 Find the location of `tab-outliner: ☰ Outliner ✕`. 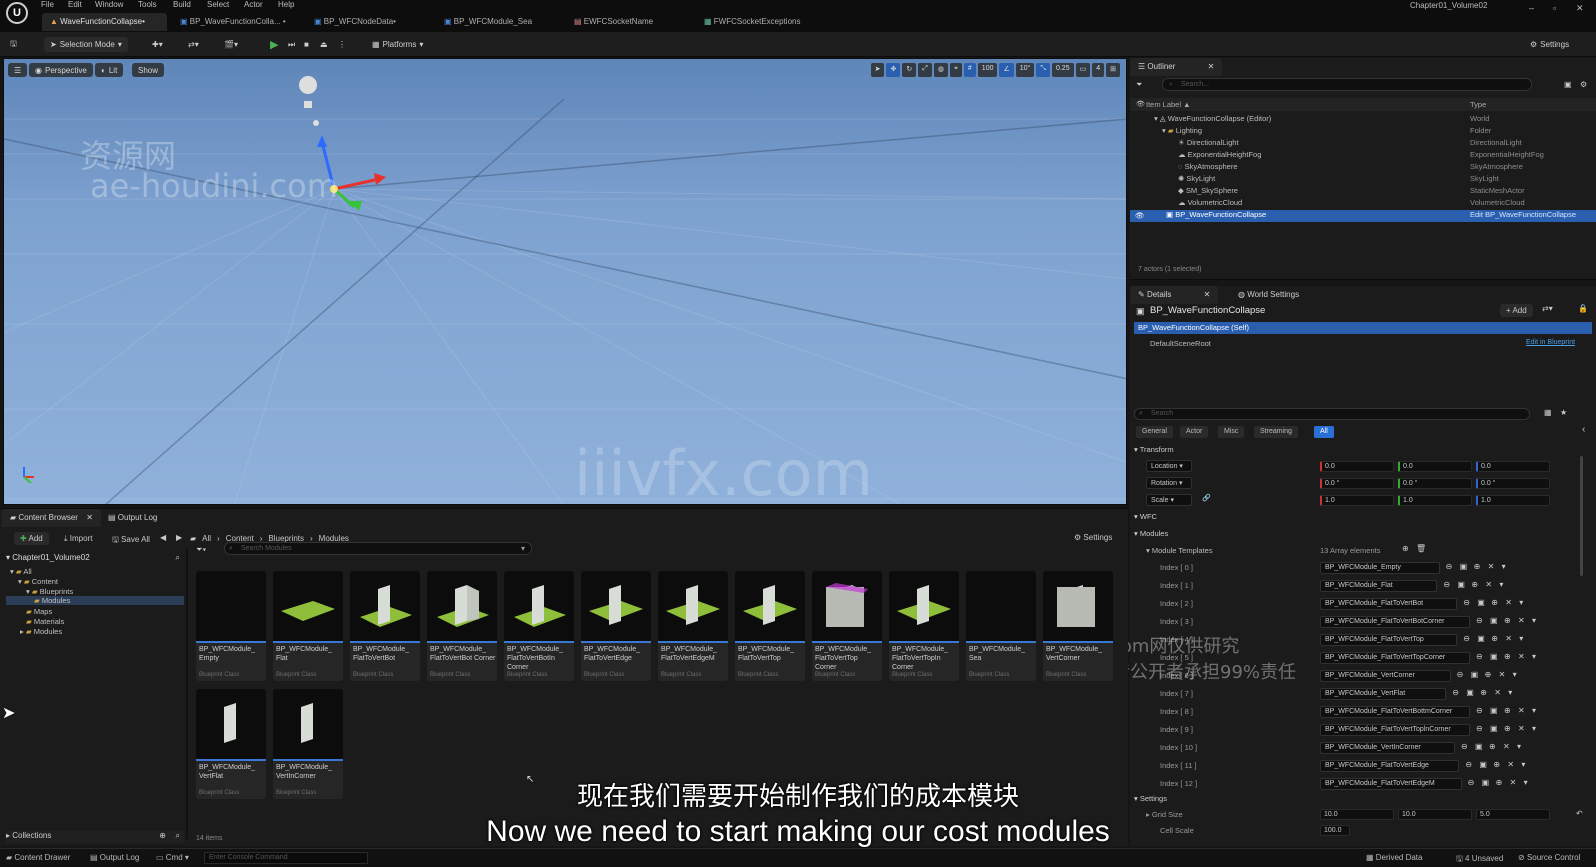

tab-outliner: ☰ Outliner ✕ is located at coordinates (1176, 67).